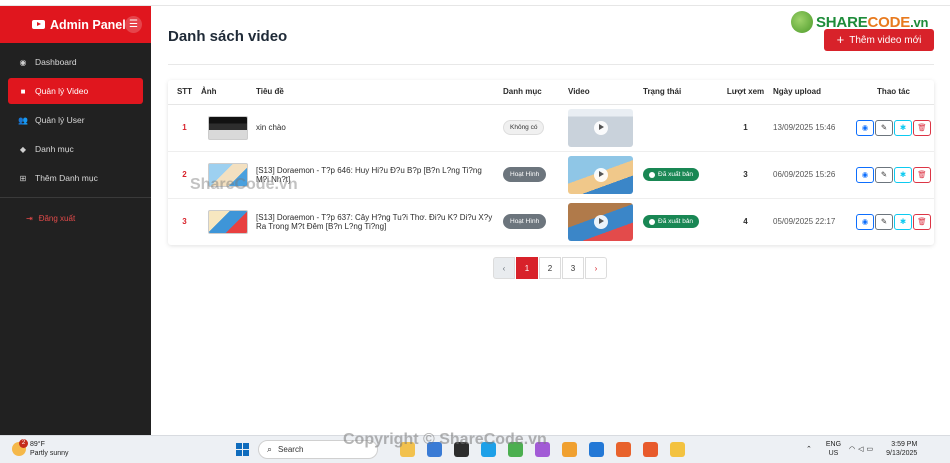  Describe the element at coordinates (862, 449) in the screenshot. I see `wifi-volume-battery-icon: ◠◁▭` at that location.